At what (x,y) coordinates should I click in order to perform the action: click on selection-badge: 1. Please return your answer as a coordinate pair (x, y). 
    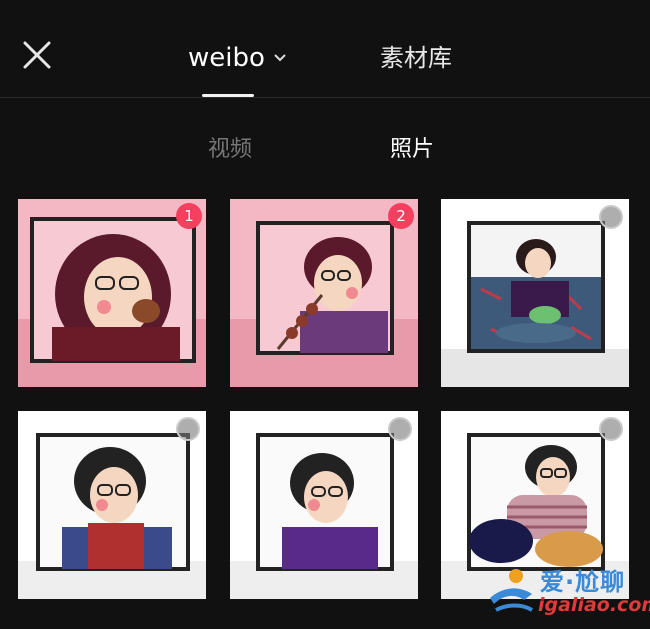
    Looking at the image, I should click on (189, 216).